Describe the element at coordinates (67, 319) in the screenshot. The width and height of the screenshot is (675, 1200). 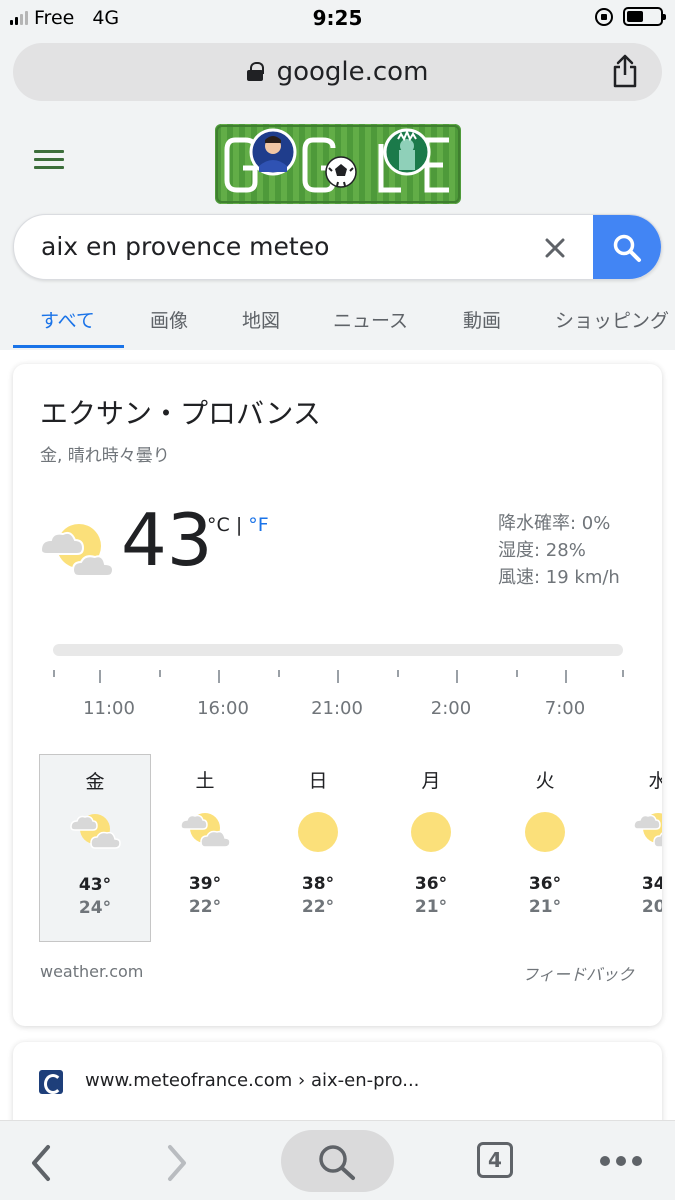
I see `tab-all: すべて` at that location.